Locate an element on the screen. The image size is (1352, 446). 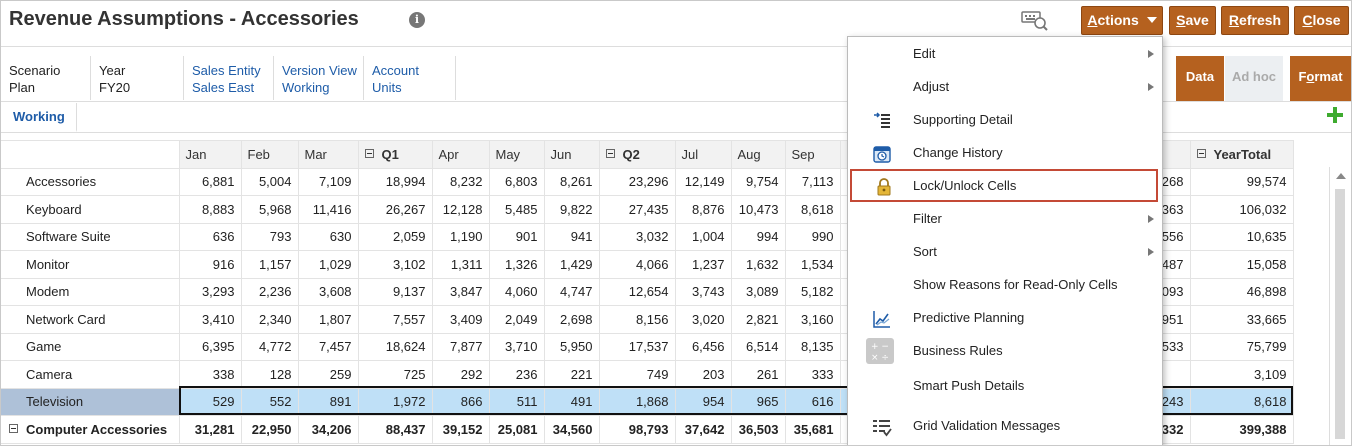
data-cell: 25,081 is located at coordinates (516, 429).